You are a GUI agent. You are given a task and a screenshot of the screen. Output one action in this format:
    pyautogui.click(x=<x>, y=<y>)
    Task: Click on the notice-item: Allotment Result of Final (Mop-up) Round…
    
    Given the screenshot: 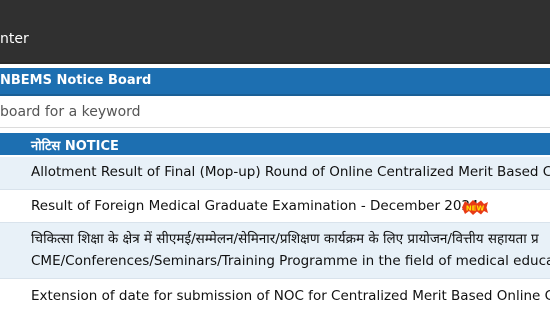 What is the action you would take?
    pyautogui.click(x=275, y=173)
    